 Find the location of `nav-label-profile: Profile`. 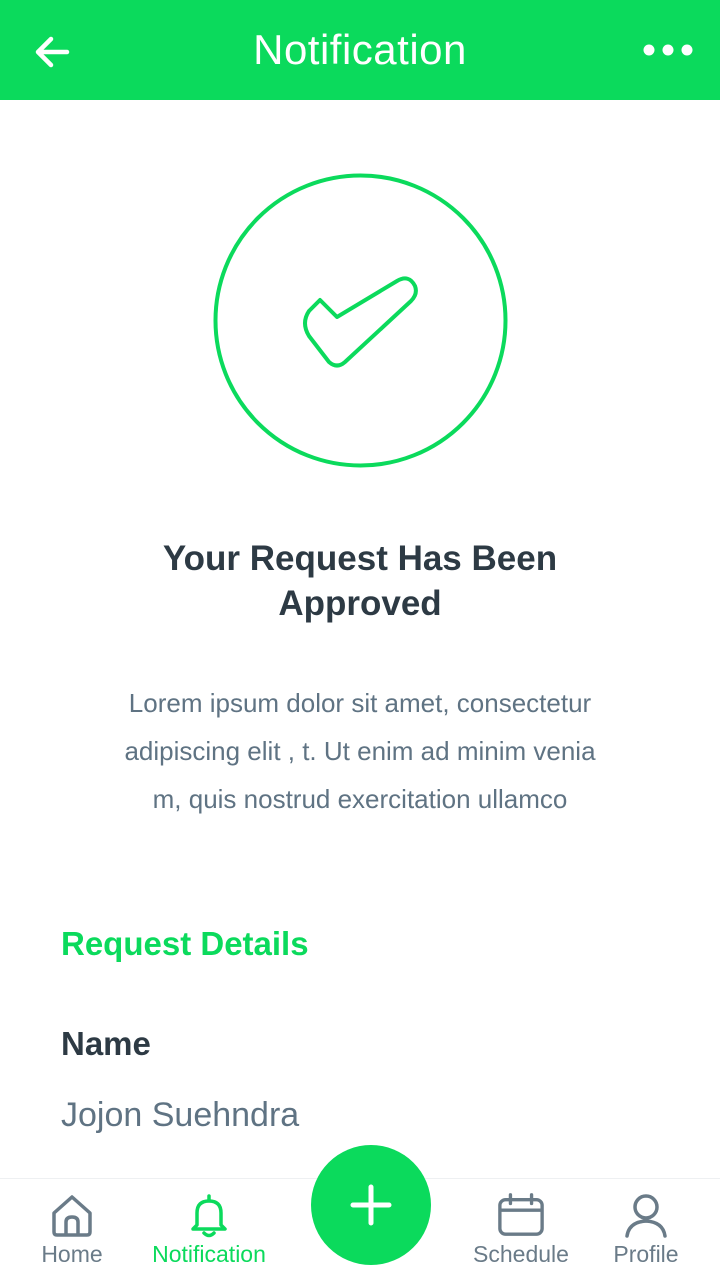

nav-label-profile: Profile is located at coordinates (646, 1254).